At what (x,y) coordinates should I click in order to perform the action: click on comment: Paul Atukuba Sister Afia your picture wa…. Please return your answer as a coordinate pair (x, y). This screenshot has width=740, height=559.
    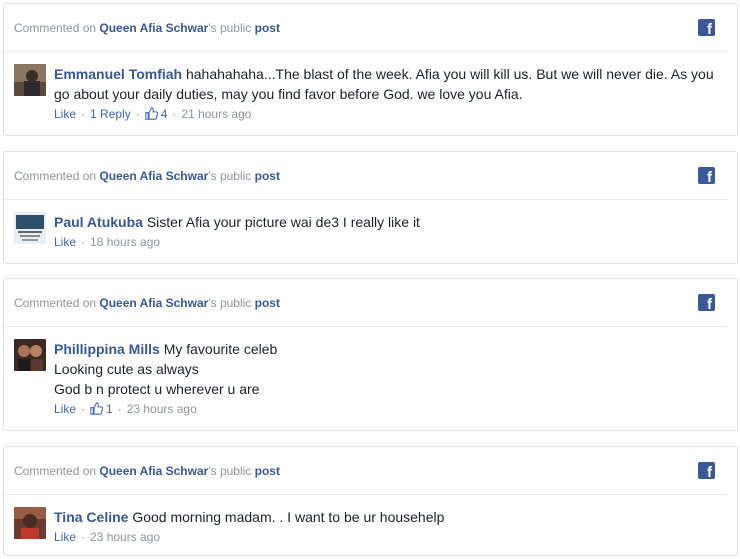
    Looking at the image, I should click on (370, 225).